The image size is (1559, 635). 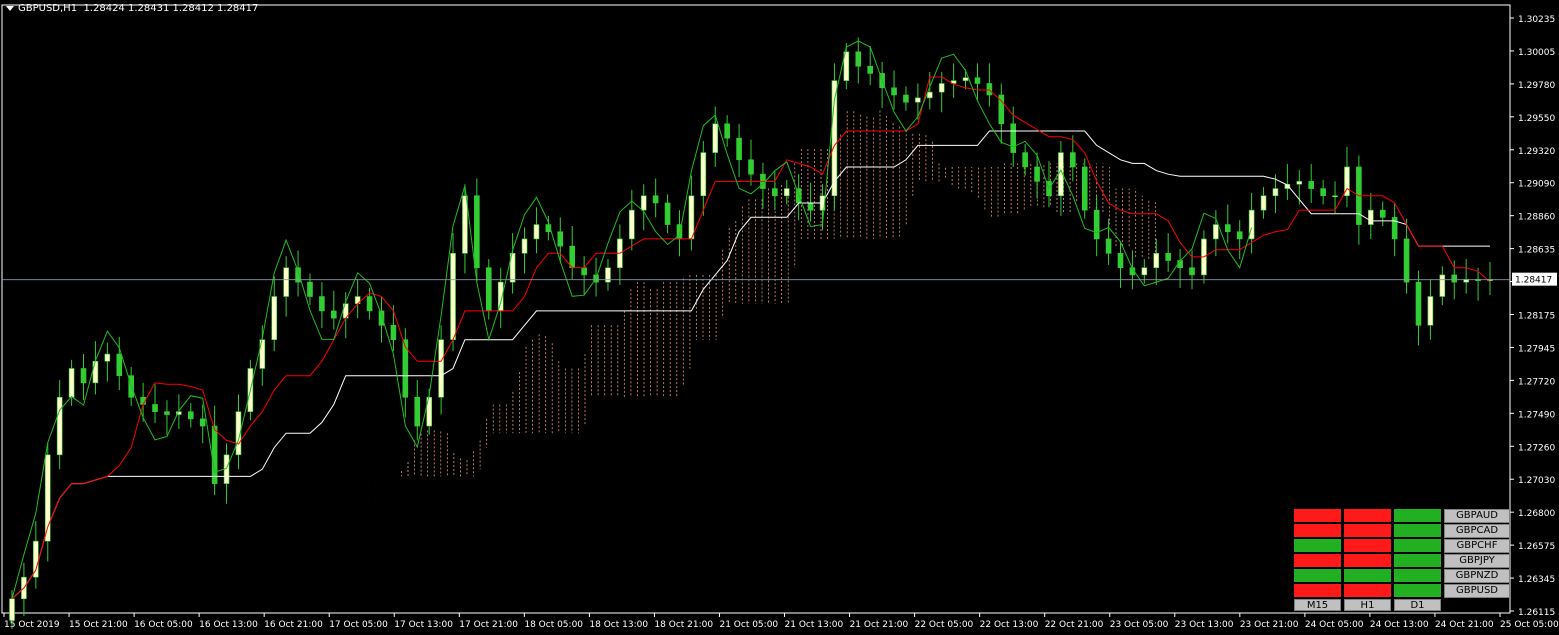 What do you see at coordinates (618, 625) in the screenshot?
I see `time-tick-label: 18 Oct 13:00` at bounding box center [618, 625].